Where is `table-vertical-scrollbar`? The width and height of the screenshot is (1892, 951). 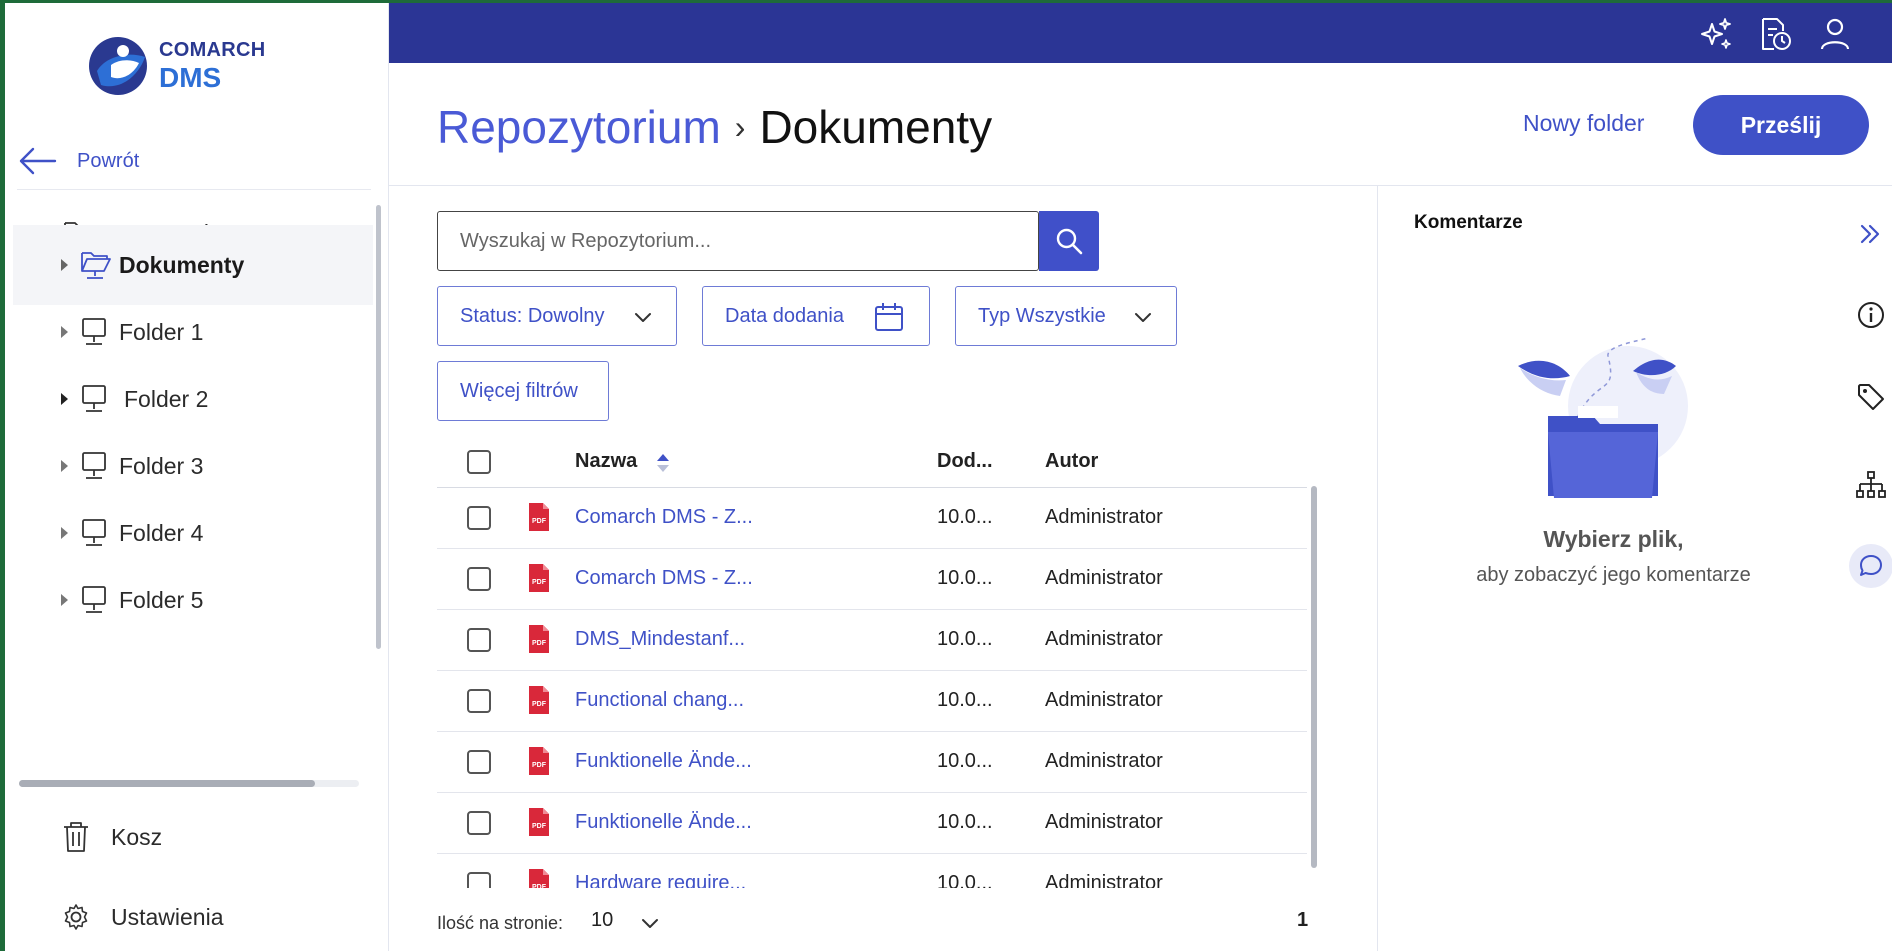 table-vertical-scrollbar is located at coordinates (1314, 677).